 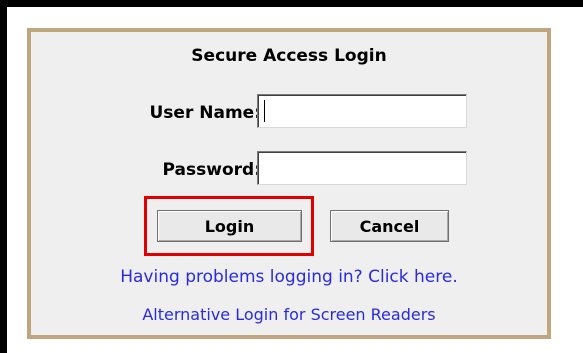 What do you see at coordinates (362, 111) in the screenshot?
I see `username-input` at bounding box center [362, 111].